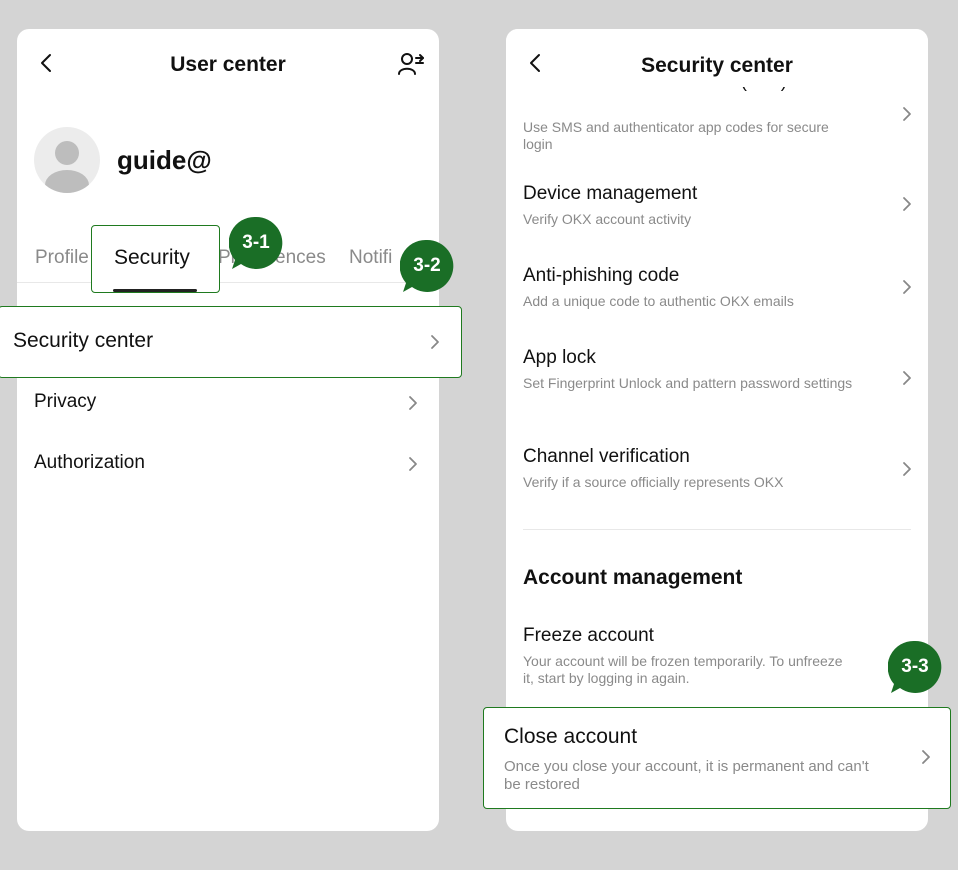 This screenshot has height=870, width=958. What do you see at coordinates (370, 258) in the screenshot?
I see `tab-notifications: Notifi` at bounding box center [370, 258].